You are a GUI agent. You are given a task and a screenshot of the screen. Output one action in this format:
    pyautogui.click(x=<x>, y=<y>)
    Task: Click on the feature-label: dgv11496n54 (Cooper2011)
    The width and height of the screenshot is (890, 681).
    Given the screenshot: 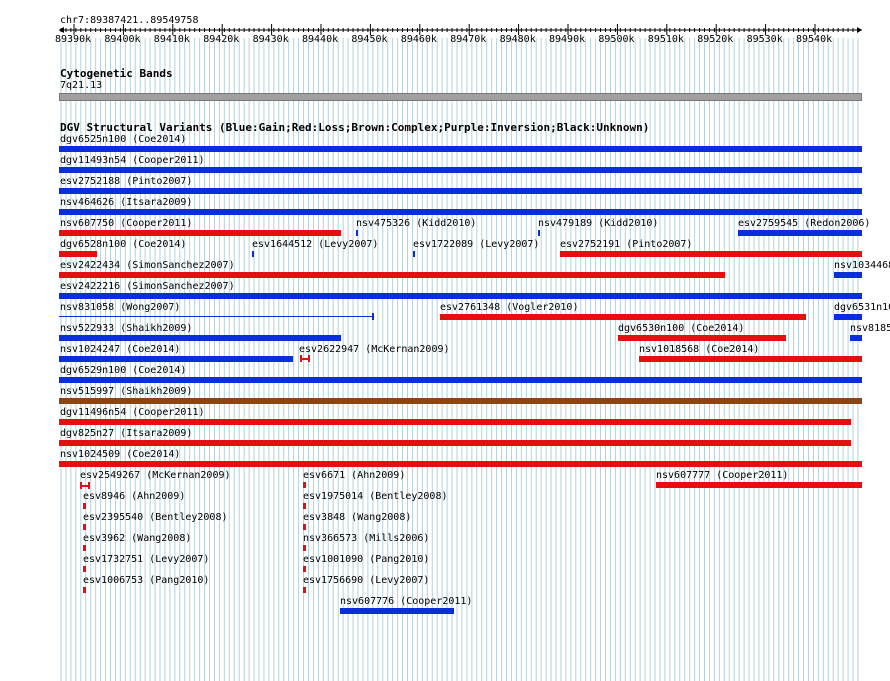 What is the action you would take?
    pyautogui.click(x=132, y=412)
    